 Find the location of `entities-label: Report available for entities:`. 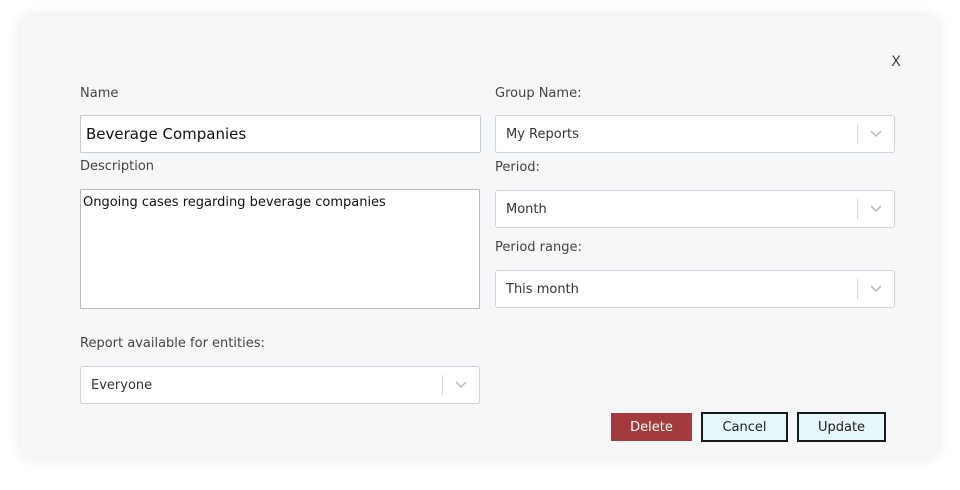

entities-label: Report available for entities: is located at coordinates (172, 343).